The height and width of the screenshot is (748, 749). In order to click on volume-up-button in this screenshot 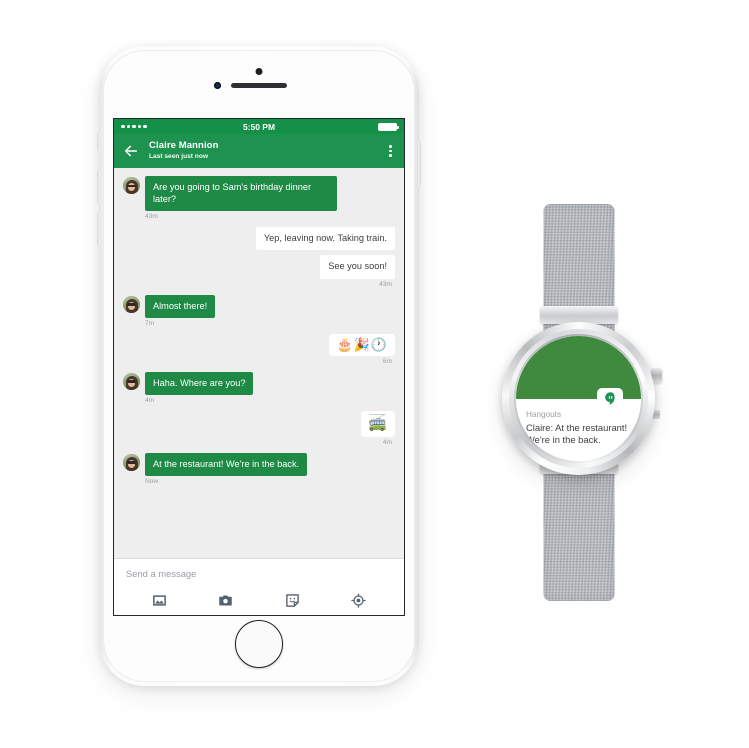, I will do `click(98, 186)`.